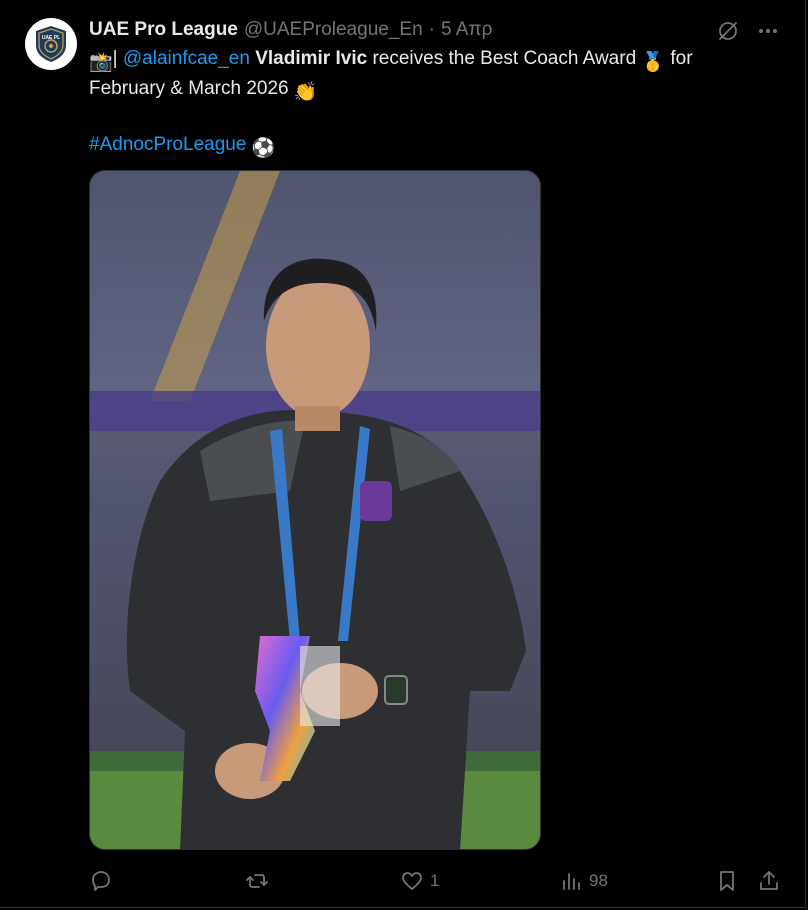 The width and height of the screenshot is (808, 910). Describe the element at coordinates (305, 92) in the screenshot. I see `clap-emoji: 👏` at that location.